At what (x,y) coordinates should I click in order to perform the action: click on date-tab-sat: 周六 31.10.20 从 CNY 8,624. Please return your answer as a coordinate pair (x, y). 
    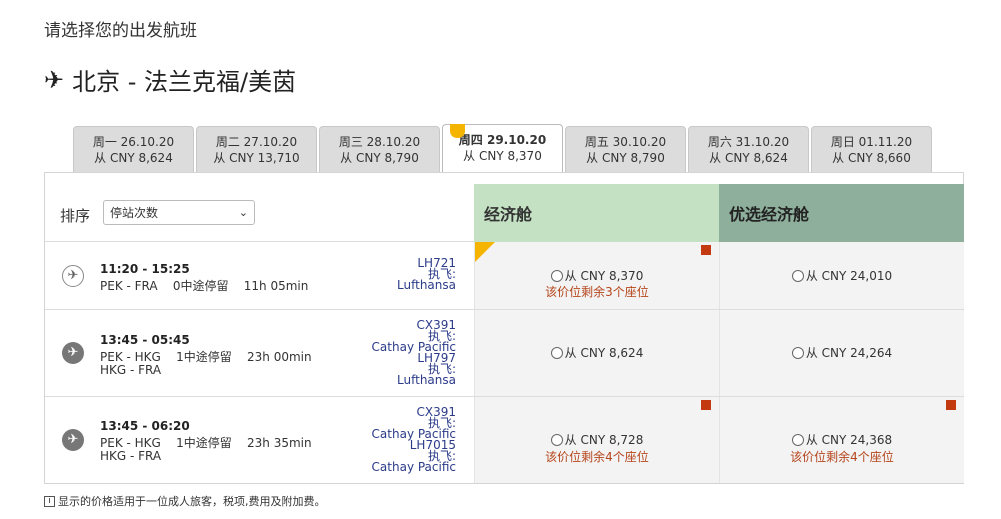
    Looking at the image, I should click on (748, 149).